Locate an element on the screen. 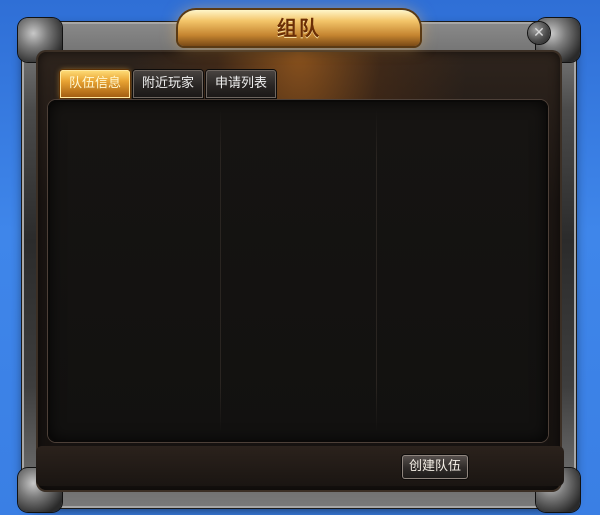 The image size is (600, 515). create-team-button: 创建队伍 is located at coordinates (435, 467).